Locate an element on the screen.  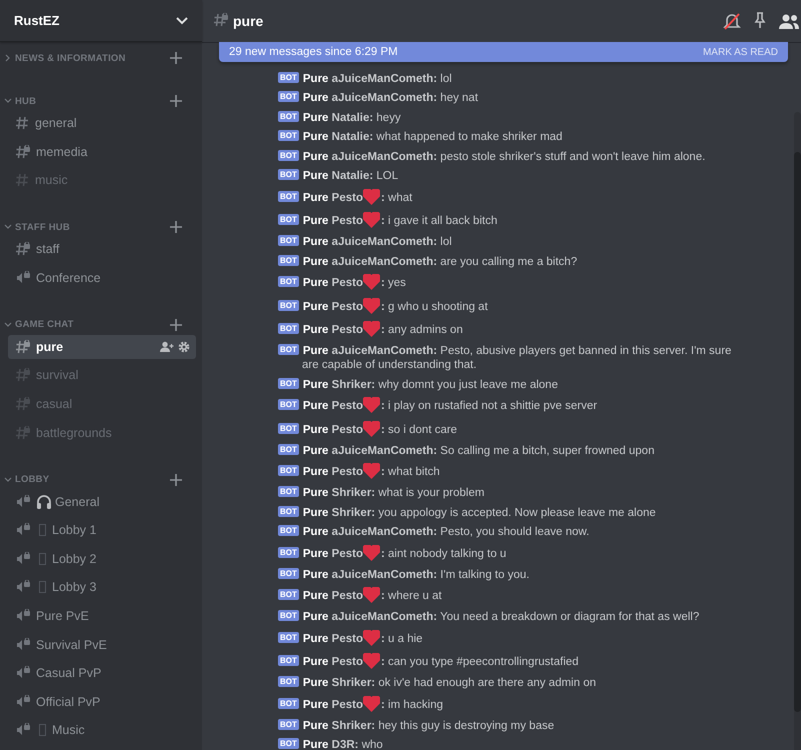
server-header: RustEZ is located at coordinates (101, 21).